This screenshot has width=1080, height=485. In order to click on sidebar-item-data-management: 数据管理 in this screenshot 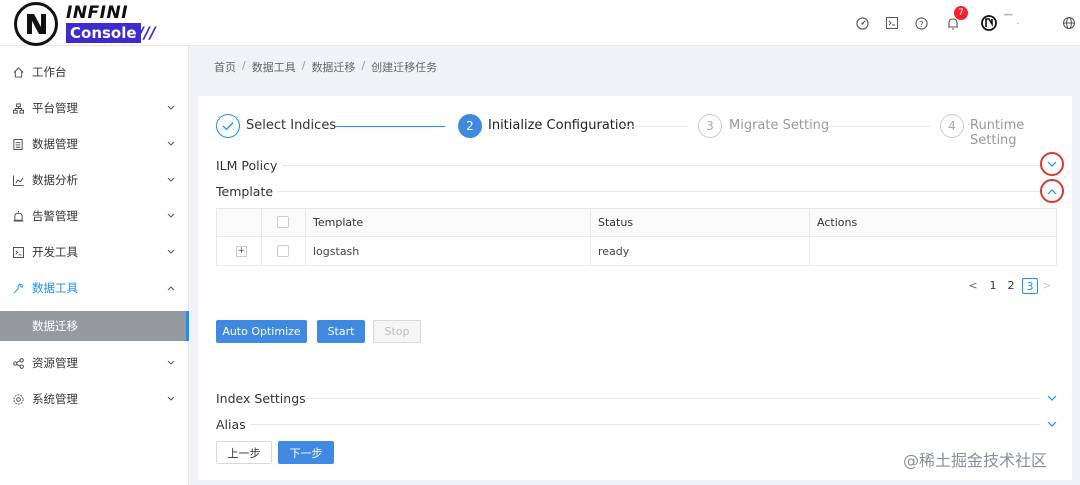, I will do `click(94, 144)`.